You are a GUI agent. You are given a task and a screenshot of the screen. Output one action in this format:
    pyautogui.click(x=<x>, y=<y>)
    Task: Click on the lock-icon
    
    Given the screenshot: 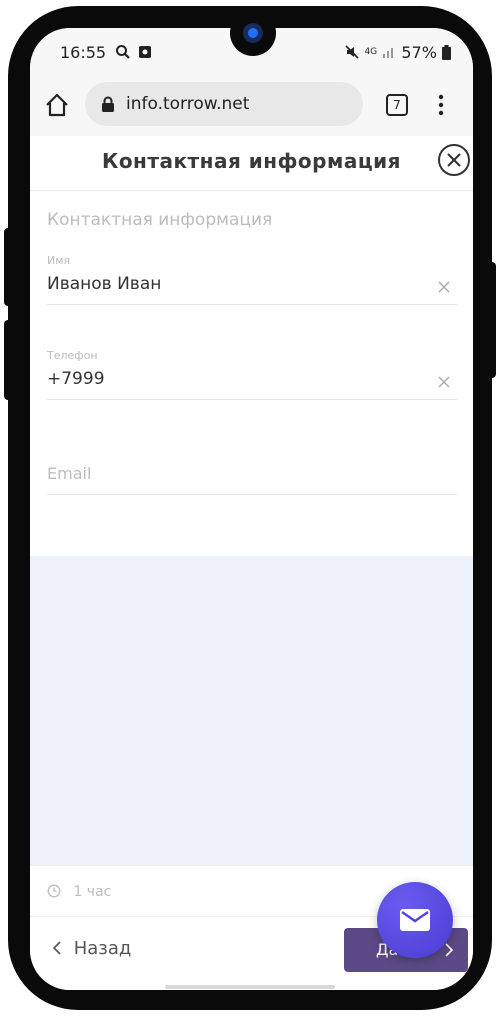 What is the action you would take?
    pyautogui.click(x=108, y=104)
    